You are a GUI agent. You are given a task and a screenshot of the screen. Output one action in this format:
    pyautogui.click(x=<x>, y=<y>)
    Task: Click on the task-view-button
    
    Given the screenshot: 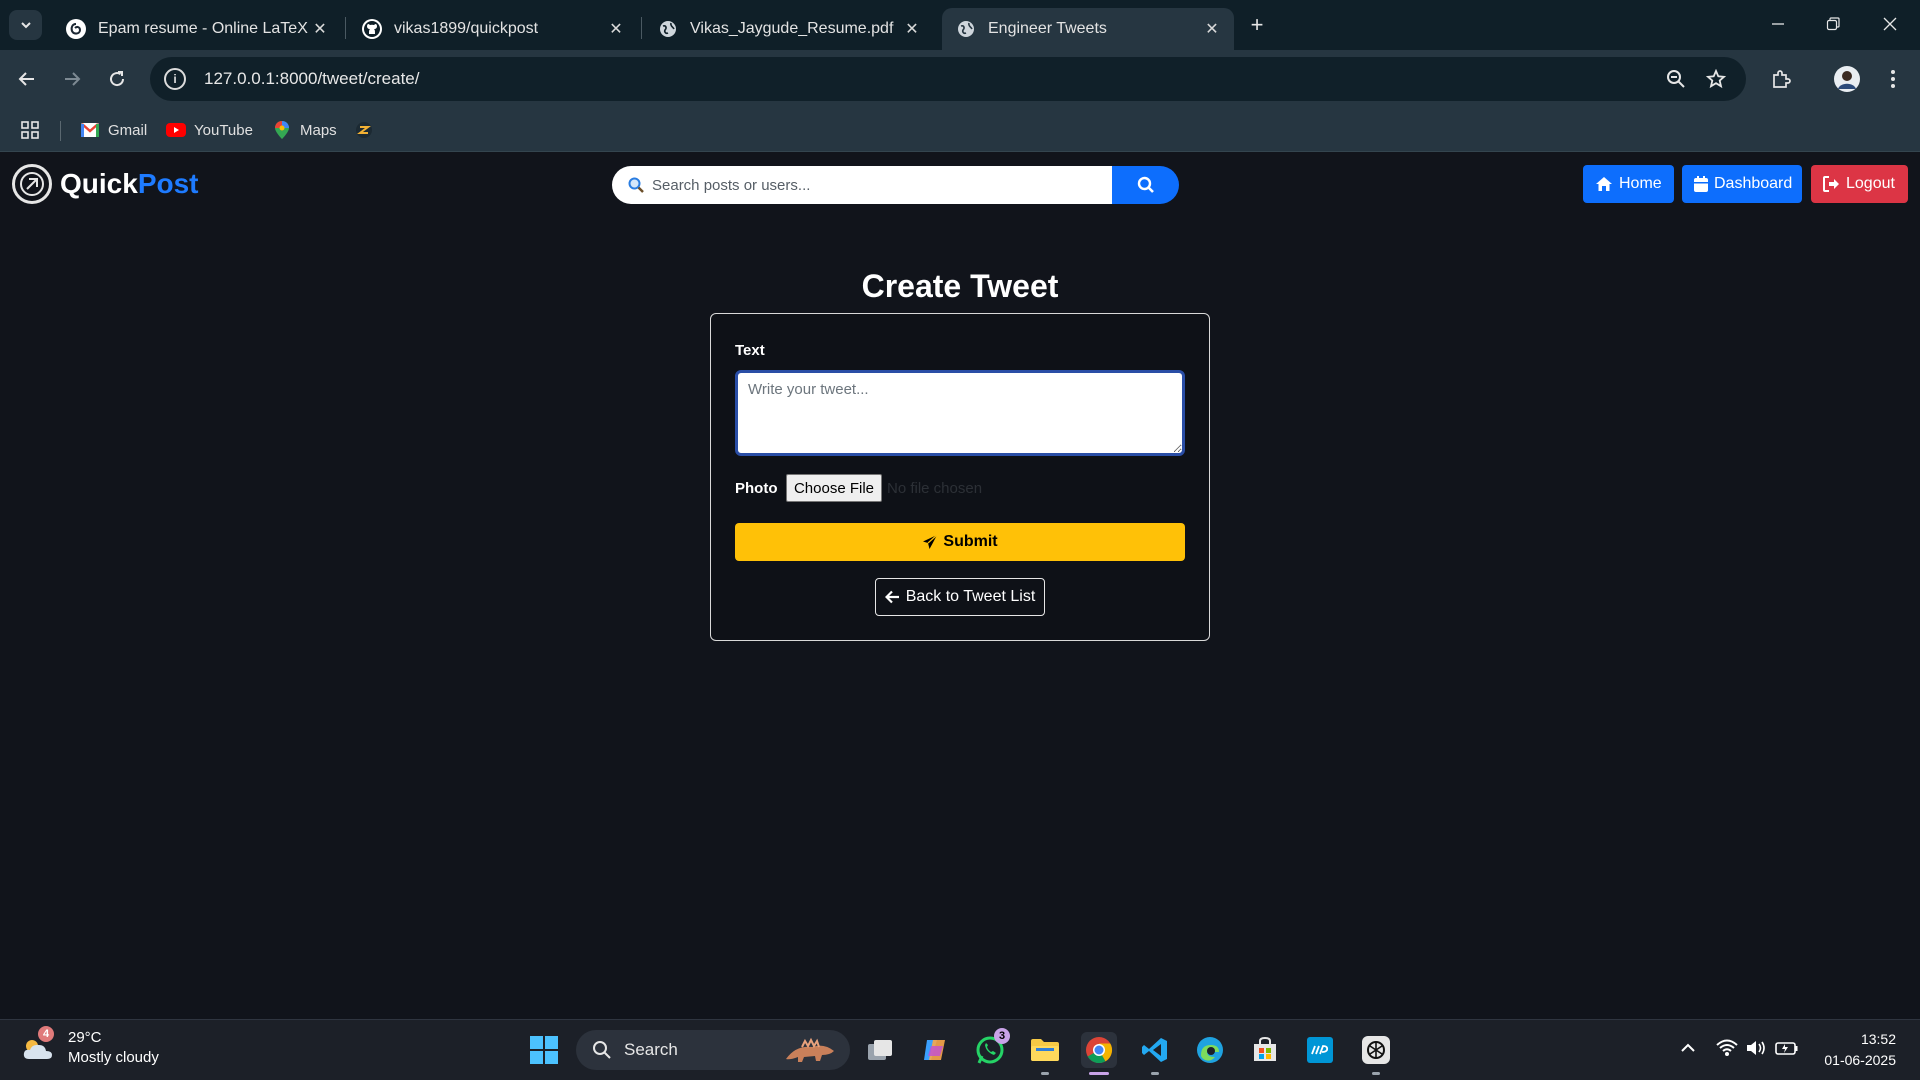 What is the action you would take?
    pyautogui.click(x=880, y=1050)
    